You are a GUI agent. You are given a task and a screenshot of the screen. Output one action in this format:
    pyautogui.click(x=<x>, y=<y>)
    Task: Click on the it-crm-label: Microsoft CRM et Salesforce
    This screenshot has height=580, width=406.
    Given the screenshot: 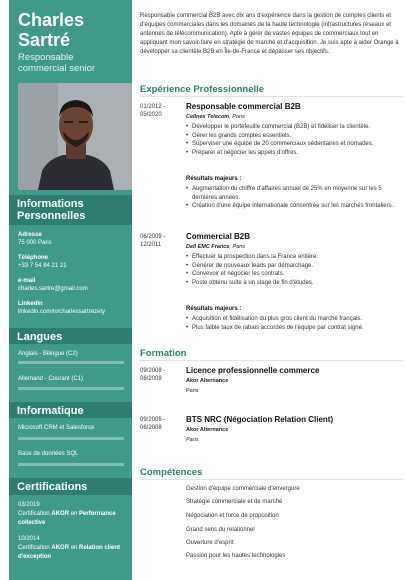 What is the action you would take?
    pyautogui.click(x=56, y=428)
    